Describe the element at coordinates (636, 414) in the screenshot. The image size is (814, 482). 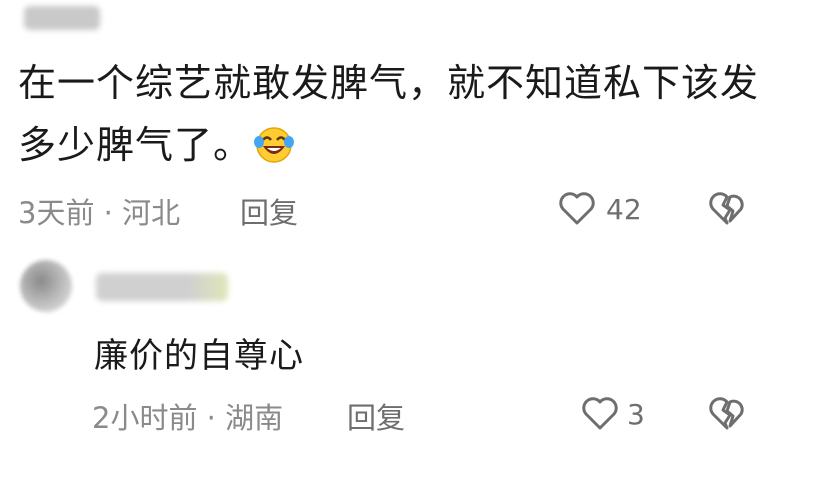
I see `reply-like-count: 3` at that location.